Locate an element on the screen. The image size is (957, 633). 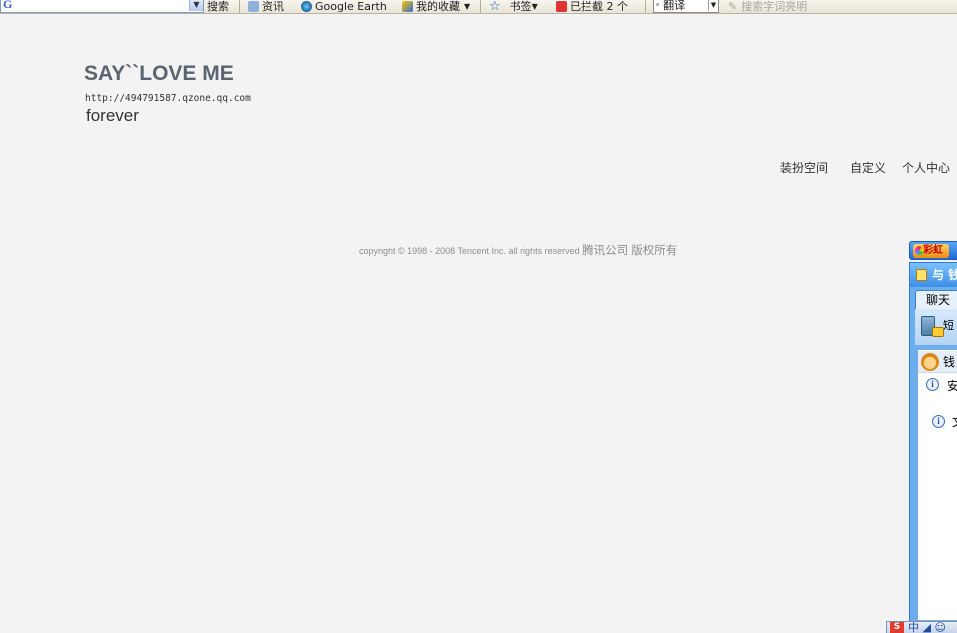
rainbow-icon: 彩虹 is located at coordinates (931, 251).